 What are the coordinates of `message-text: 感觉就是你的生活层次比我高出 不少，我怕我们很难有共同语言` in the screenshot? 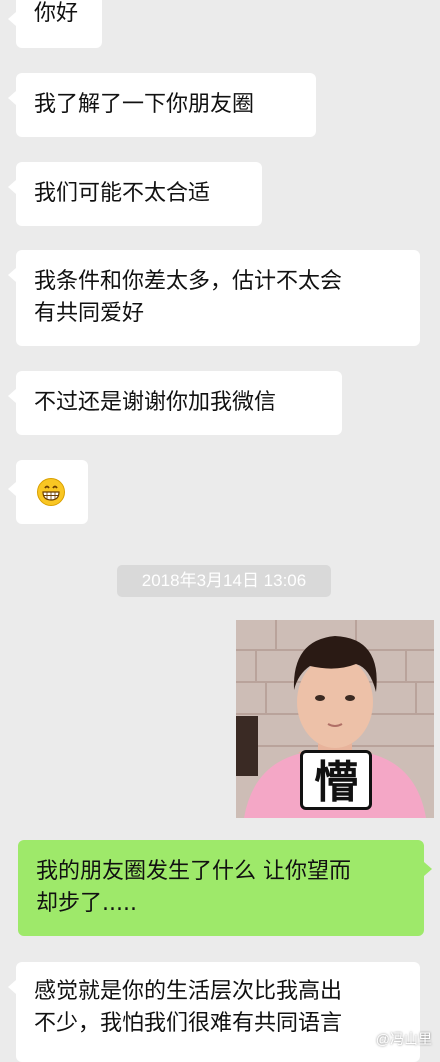 It's located at (188, 1007).